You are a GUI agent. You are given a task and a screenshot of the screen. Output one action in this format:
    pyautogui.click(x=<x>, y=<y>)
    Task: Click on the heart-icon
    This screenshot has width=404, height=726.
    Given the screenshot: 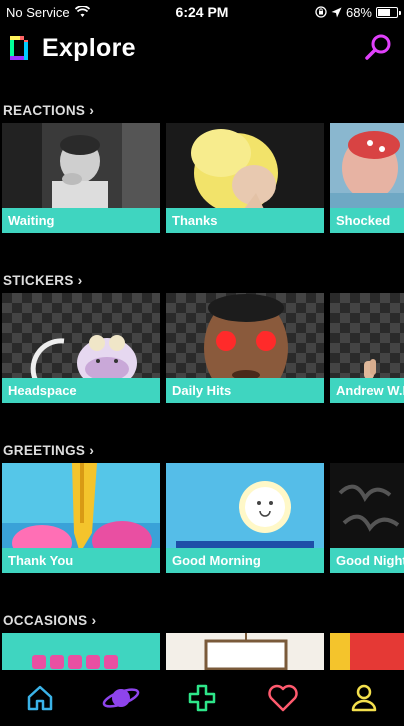 What is the action you would take?
    pyautogui.click(x=283, y=698)
    